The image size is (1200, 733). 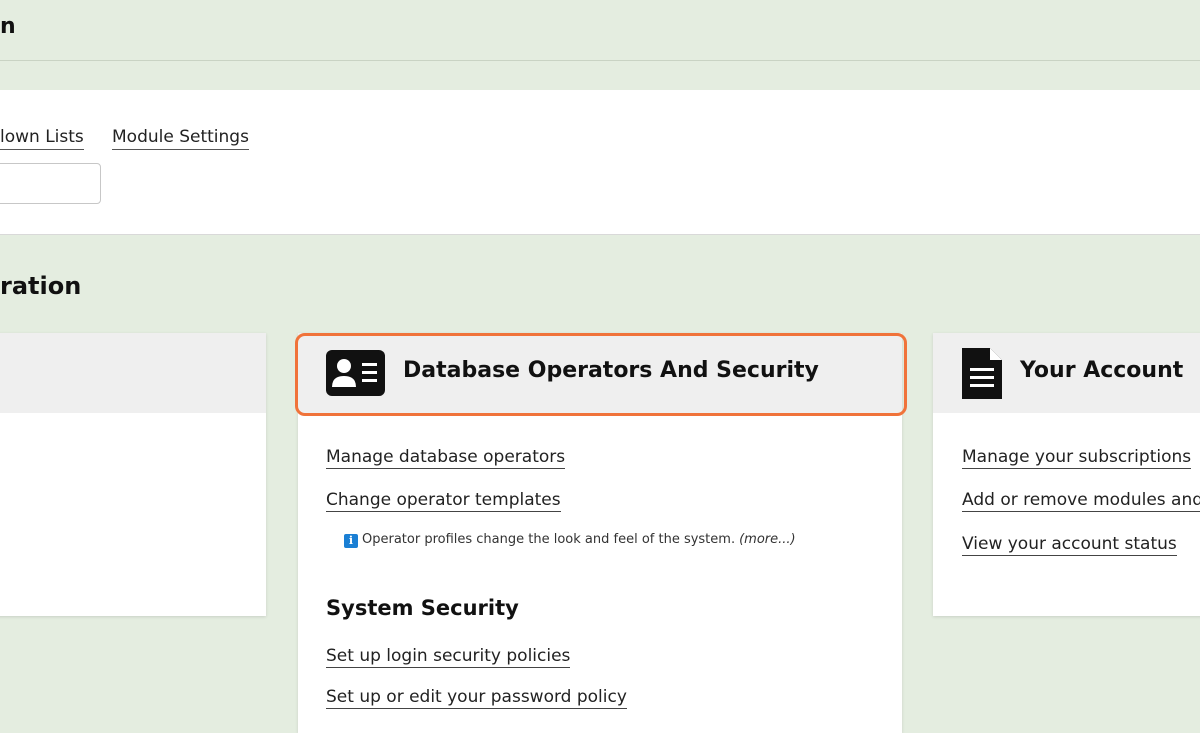 What do you see at coordinates (180, 138) in the screenshot?
I see `module-settings-link: Module Settings` at bounding box center [180, 138].